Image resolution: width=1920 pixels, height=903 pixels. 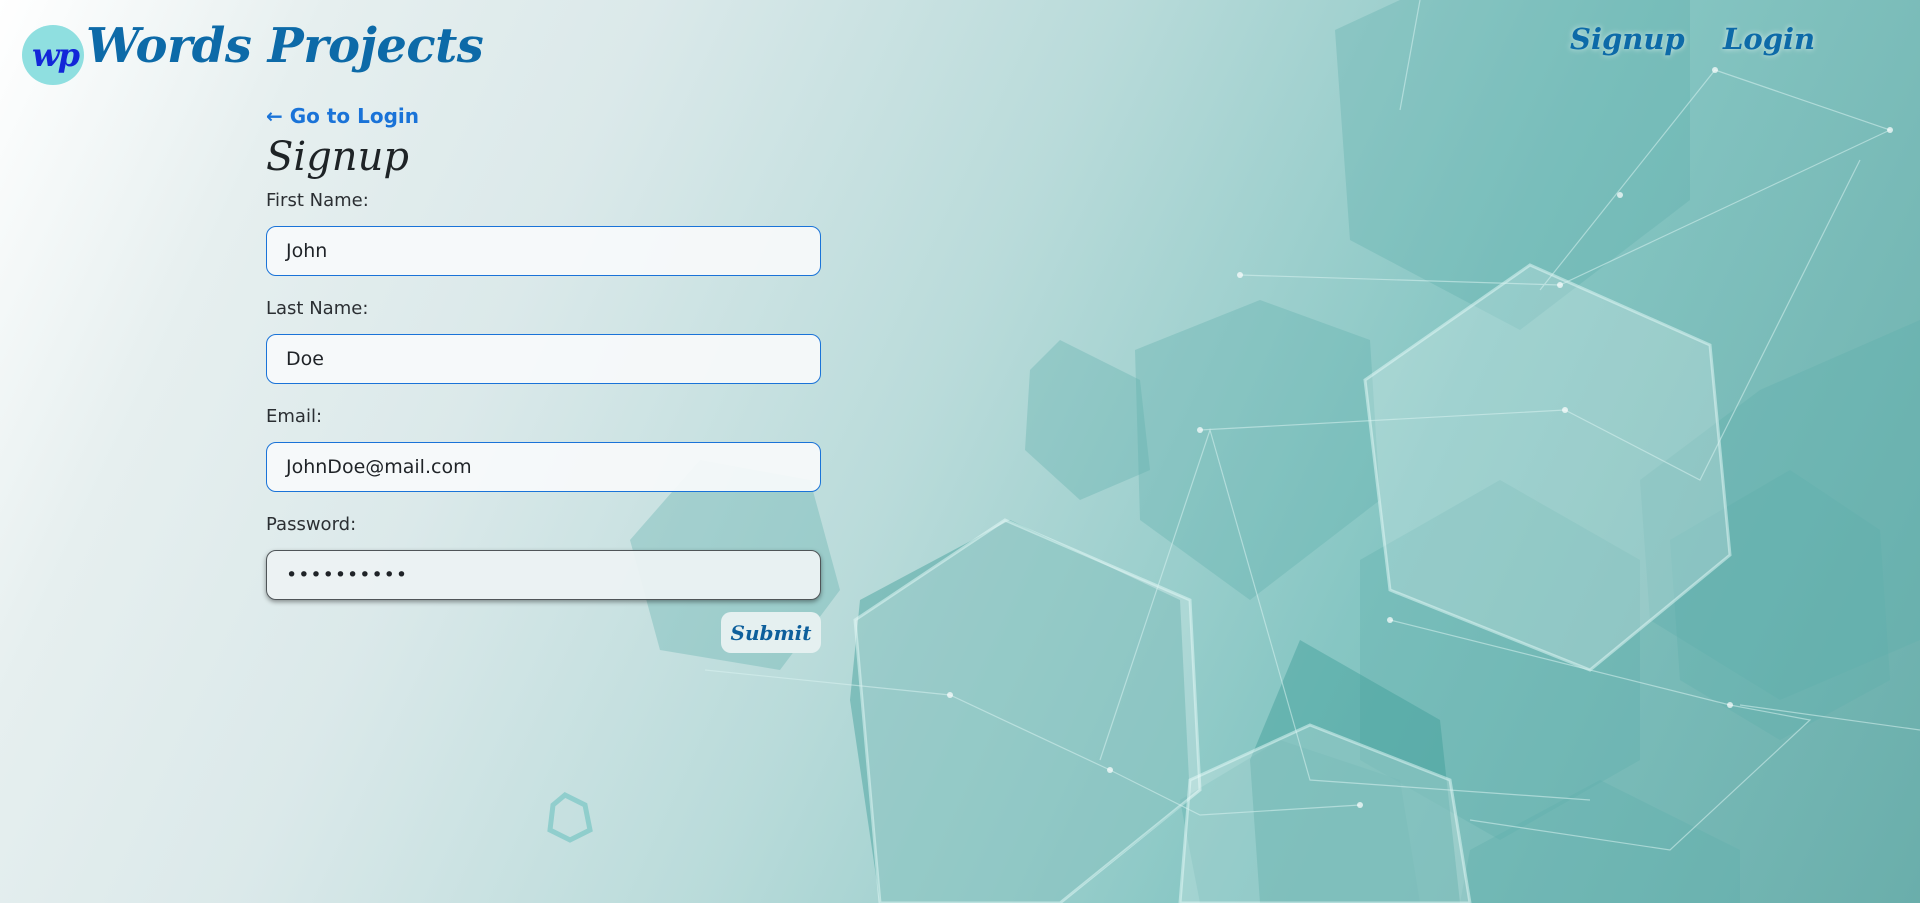 I want to click on brand-title: Words Projects, so click(x=285, y=46).